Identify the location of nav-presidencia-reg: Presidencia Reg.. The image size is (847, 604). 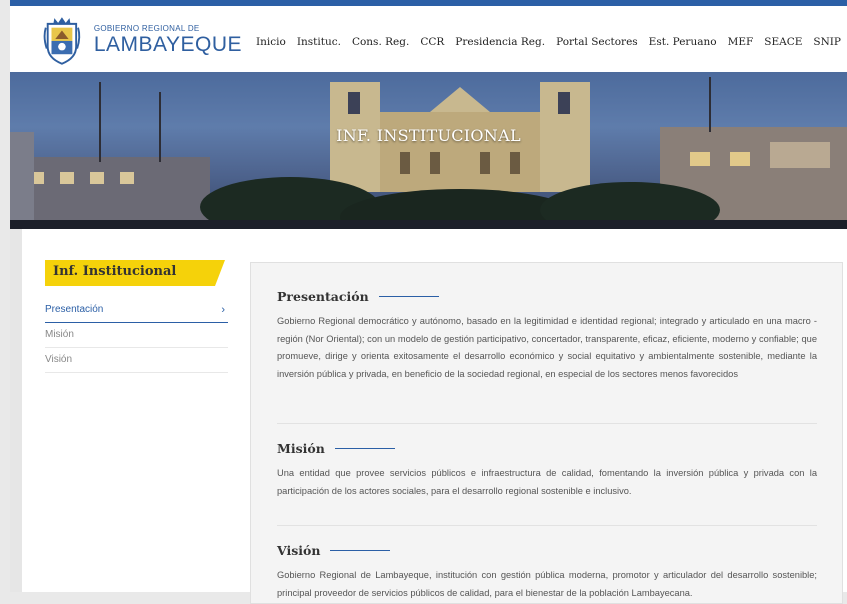
(500, 42).